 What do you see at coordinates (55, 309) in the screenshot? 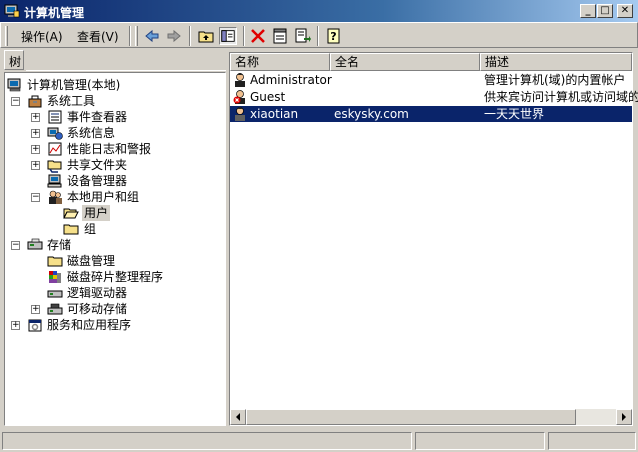
I see `removable-storage-icon` at bounding box center [55, 309].